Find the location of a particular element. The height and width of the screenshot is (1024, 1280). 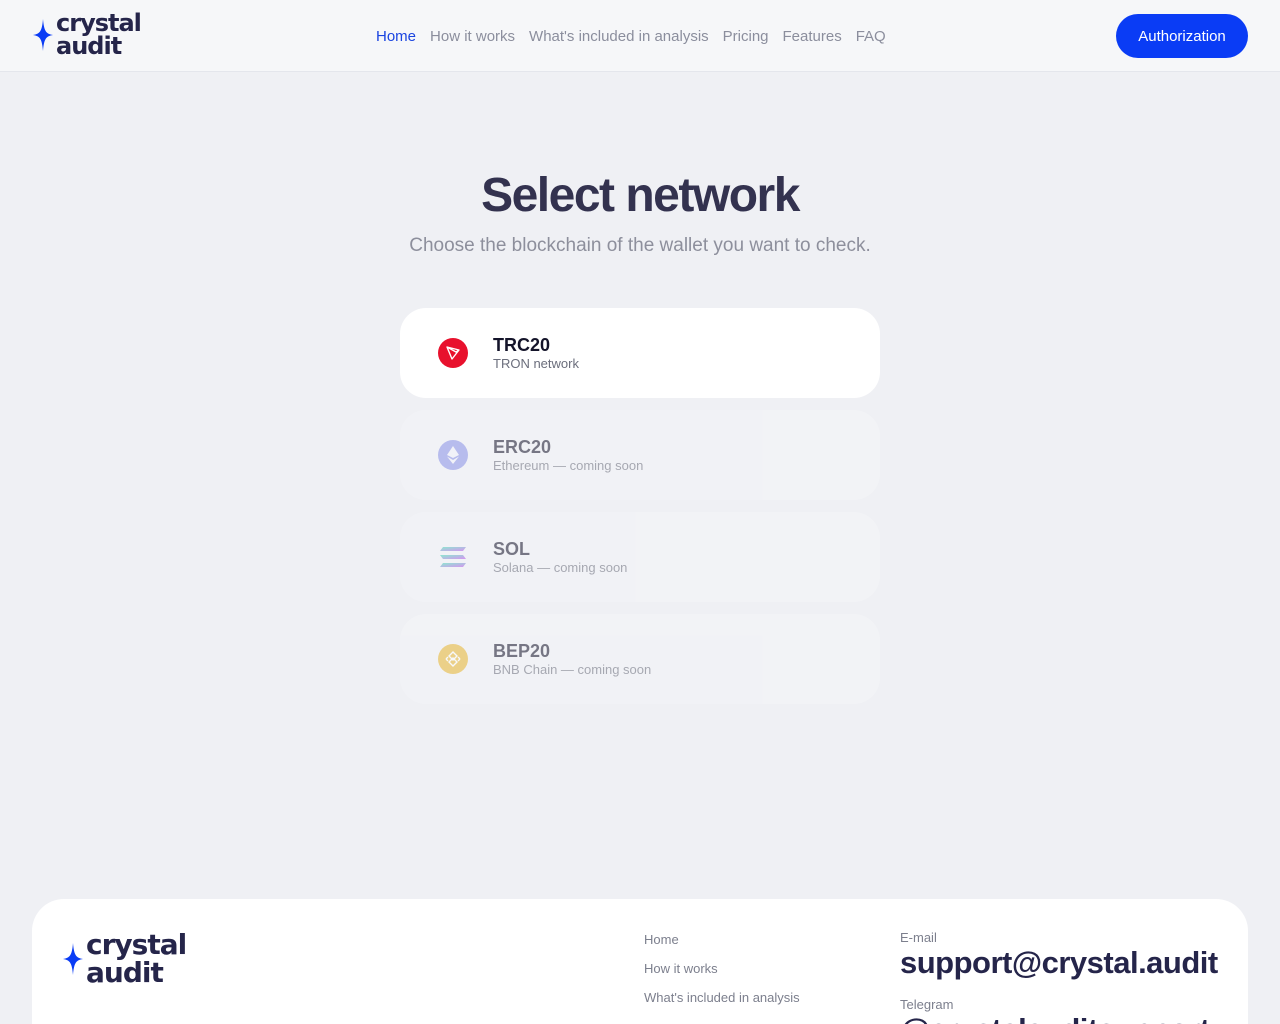

page-title: Select network is located at coordinates (640, 195).